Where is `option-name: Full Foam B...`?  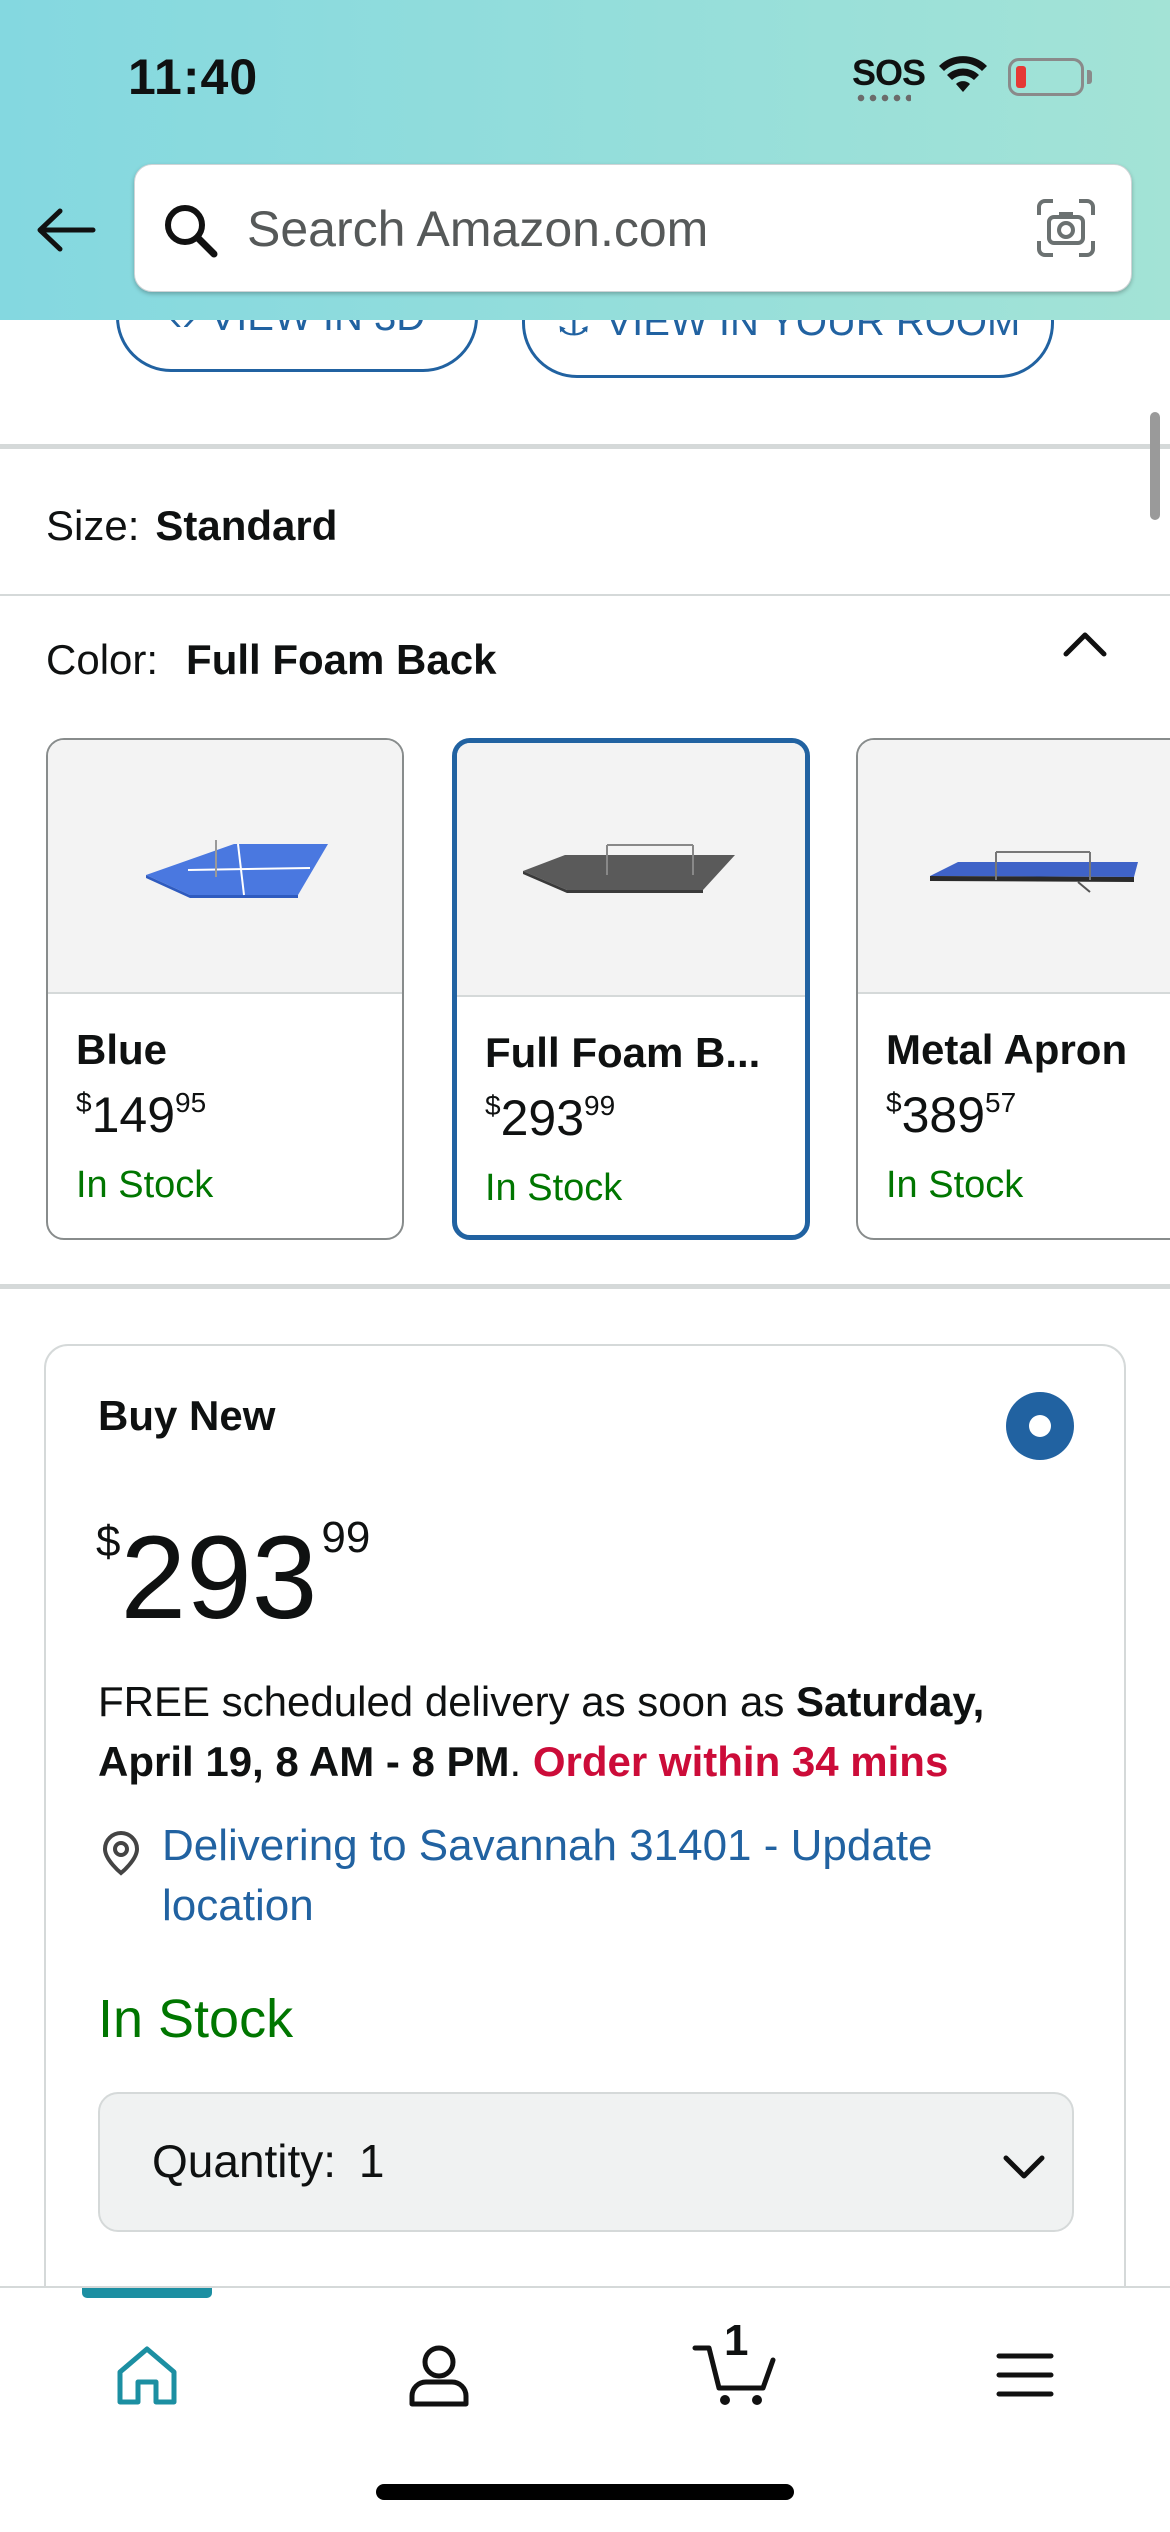 option-name: Full Foam B... is located at coordinates (623, 1052).